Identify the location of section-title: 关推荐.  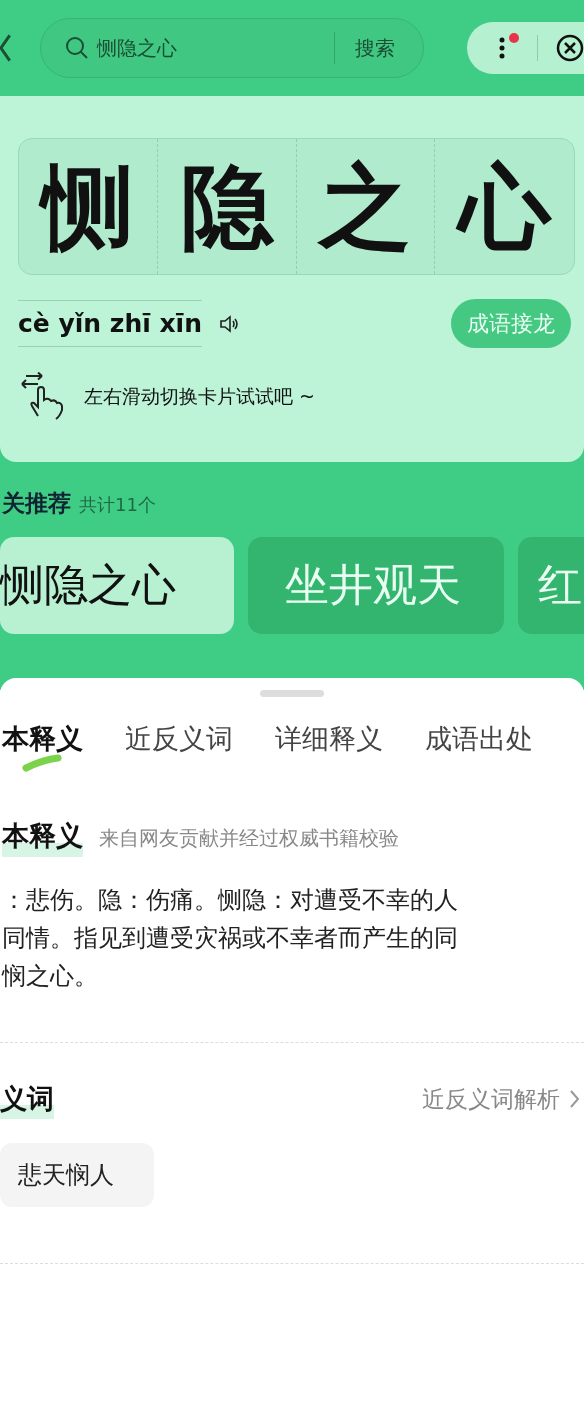
(36, 503).